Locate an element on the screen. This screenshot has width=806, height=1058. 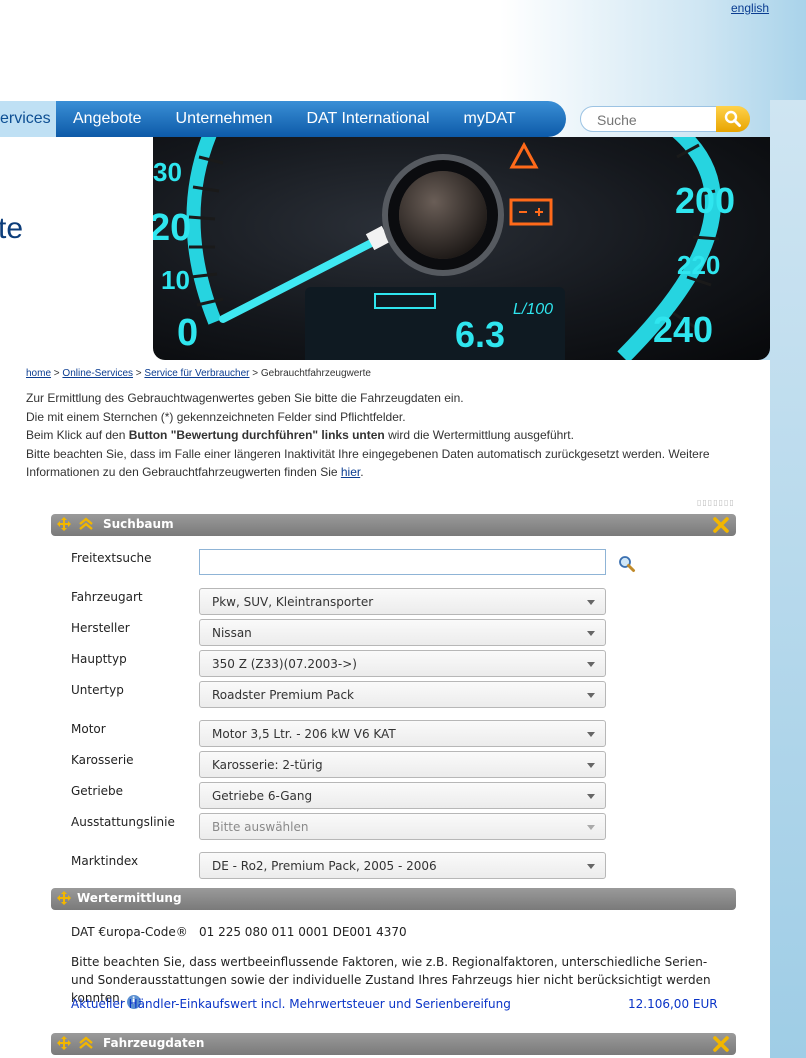
site-search is located at coordinates (665, 119).